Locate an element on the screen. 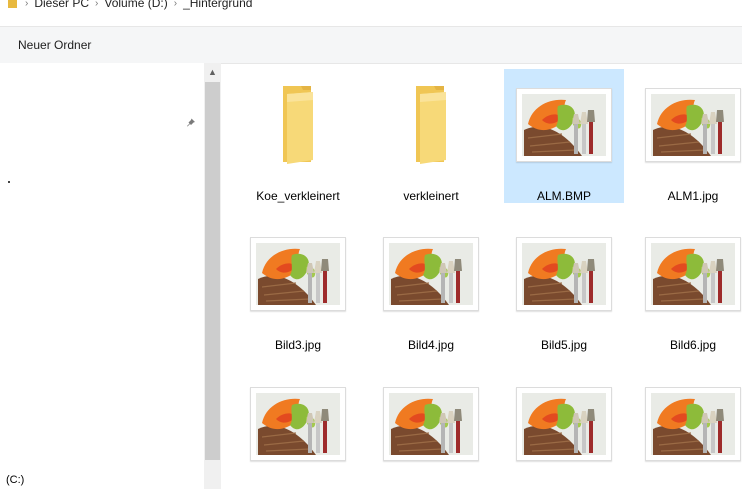  command-bar: Neuer Ordner is located at coordinates (371, 45).